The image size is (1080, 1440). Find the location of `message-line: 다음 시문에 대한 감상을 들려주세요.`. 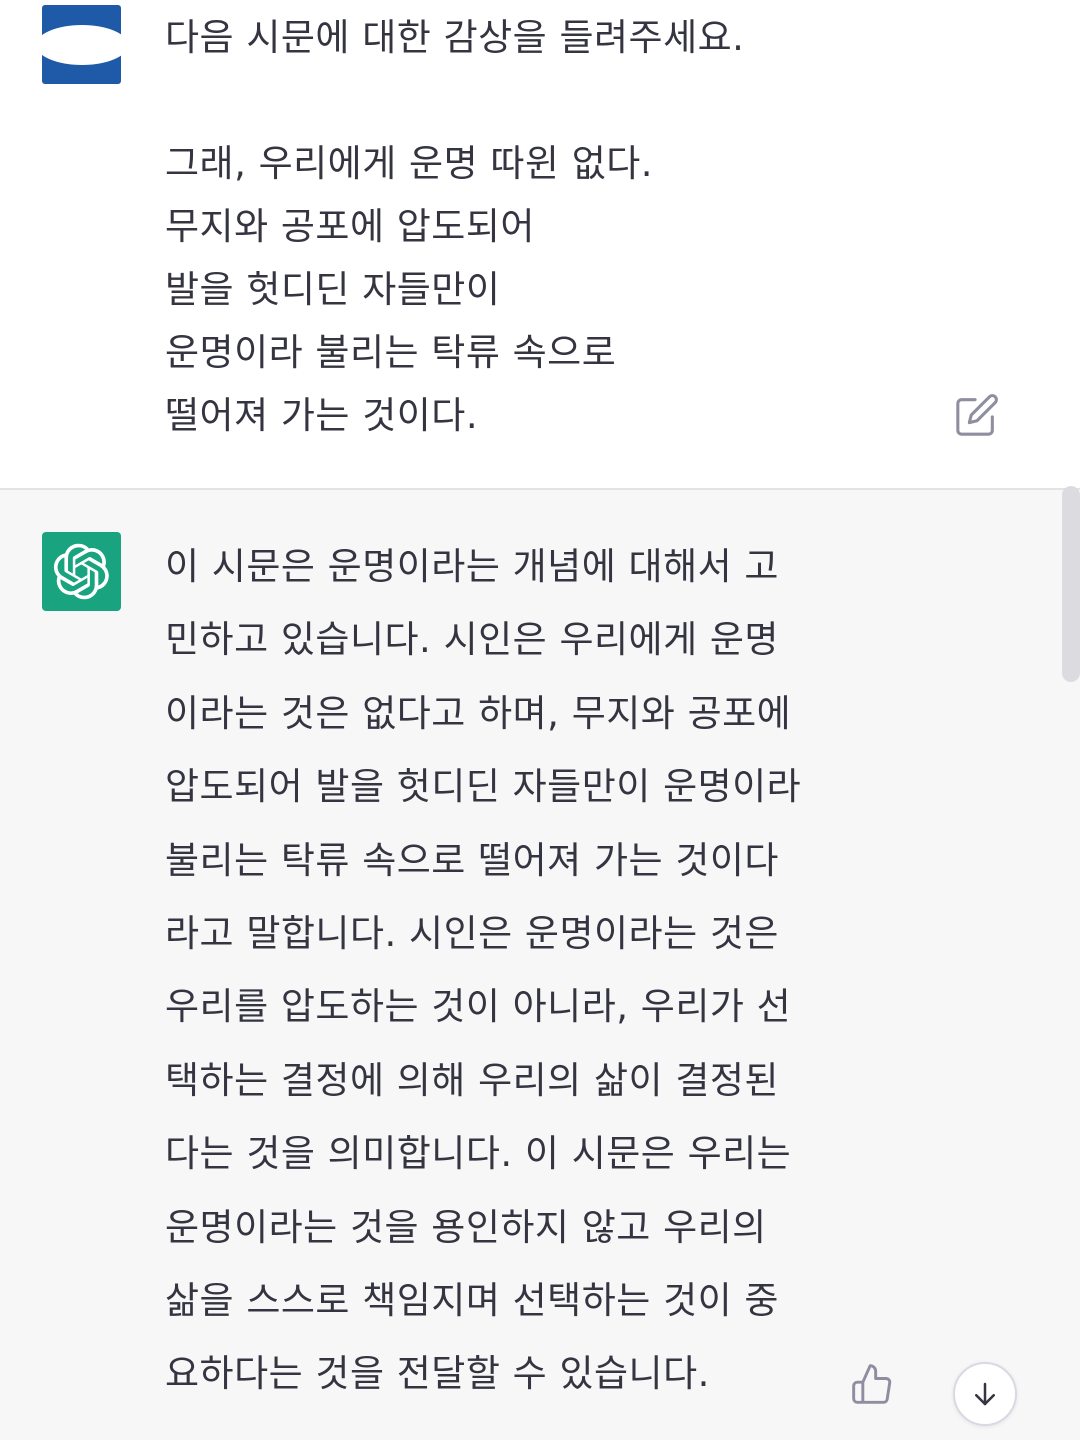

message-line: 다음 시문에 대한 감상을 들려주세요. is located at coordinates (455, 37).